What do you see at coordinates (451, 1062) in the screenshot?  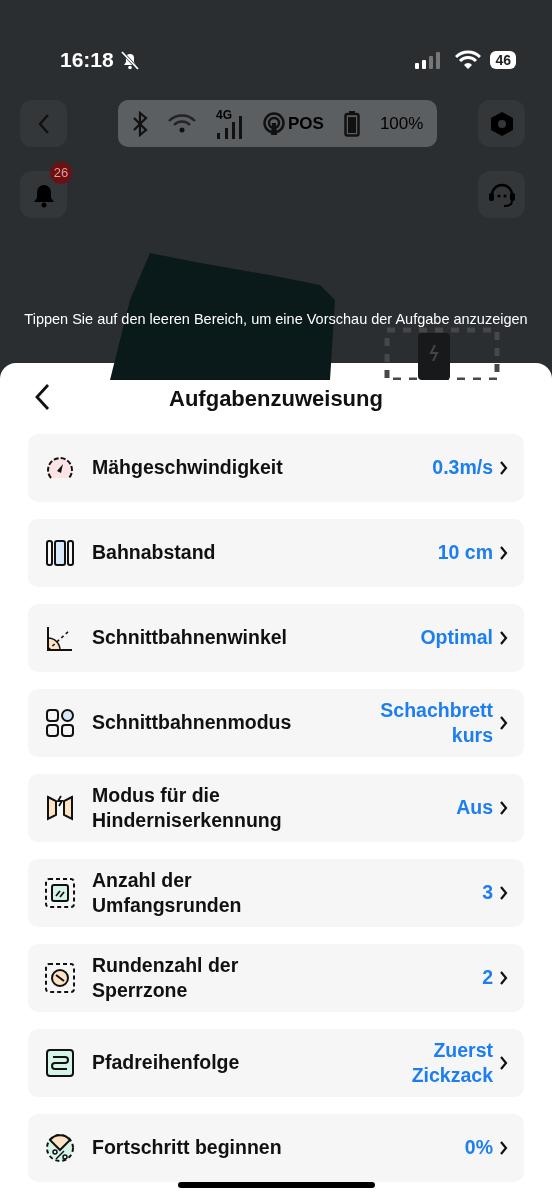 I see `setting-value: Zuerst Zickzack` at bounding box center [451, 1062].